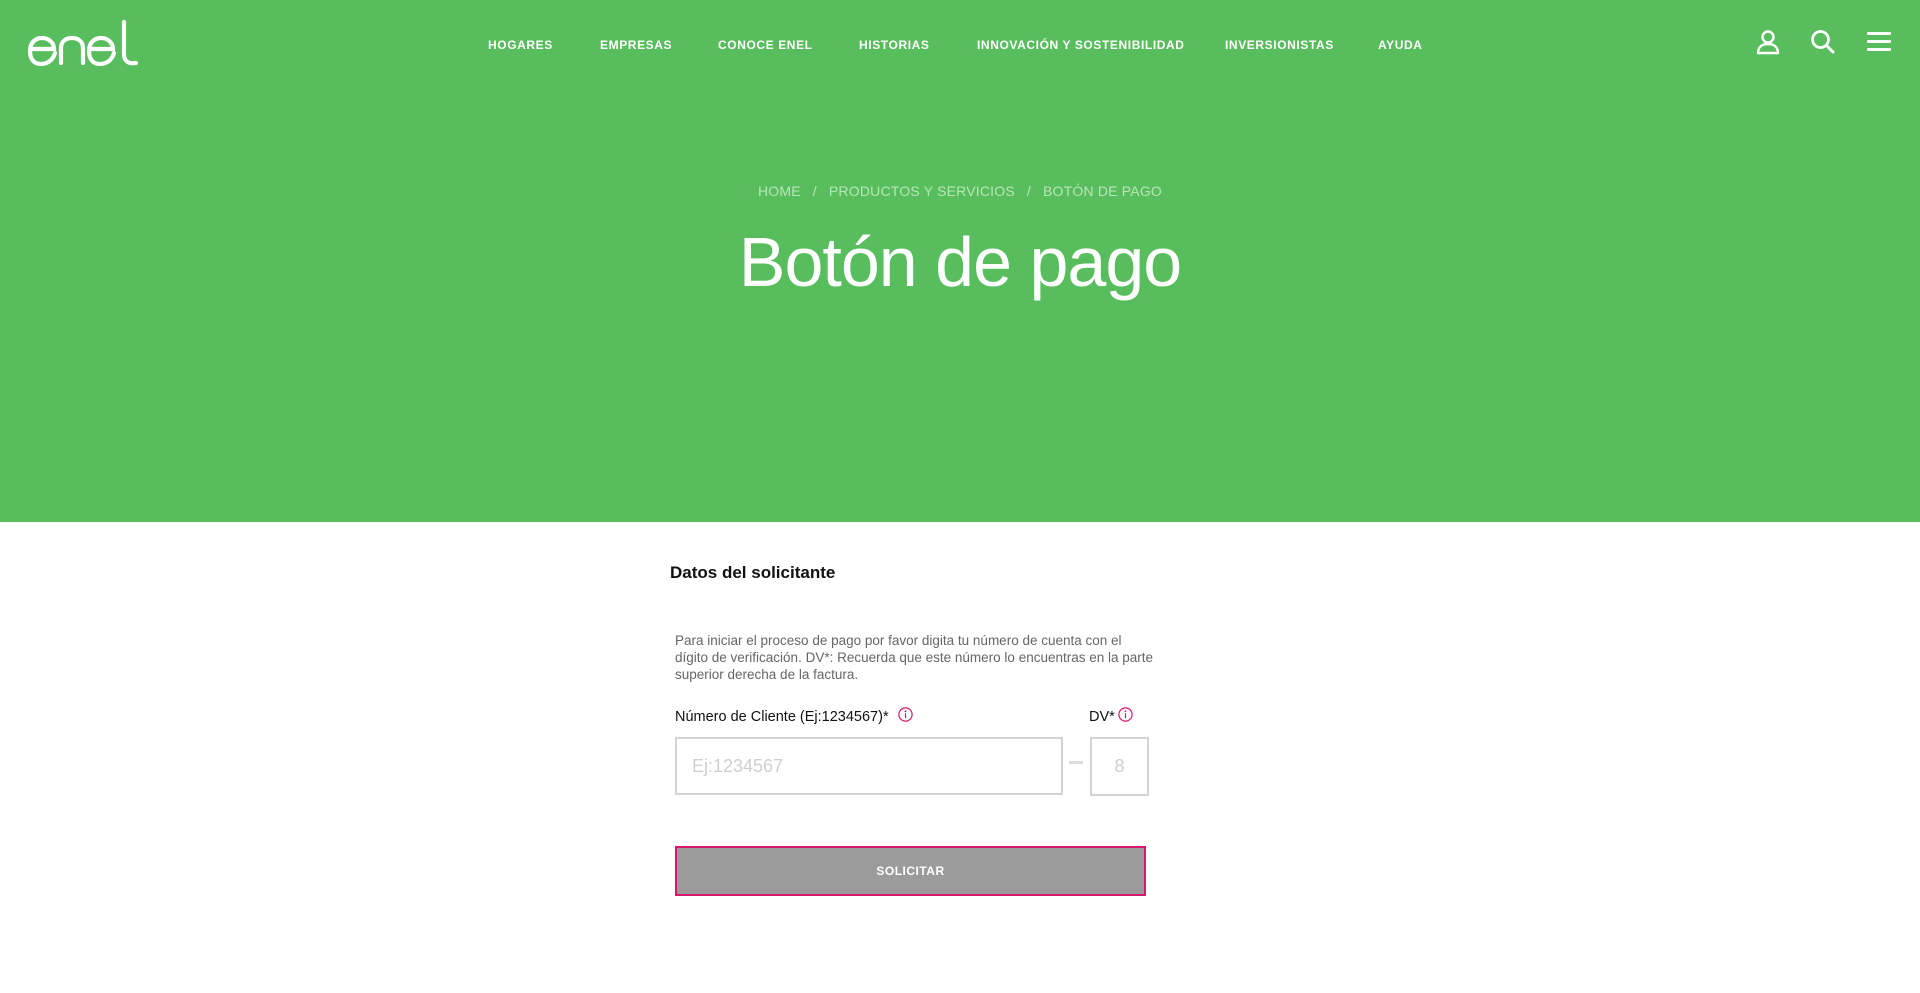 This screenshot has width=1920, height=993. I want to click on nav-item-innovacion-sostenibilidad: INNOVACIÓN Y SOSTENIBILIDAD, so click(1081, 45).